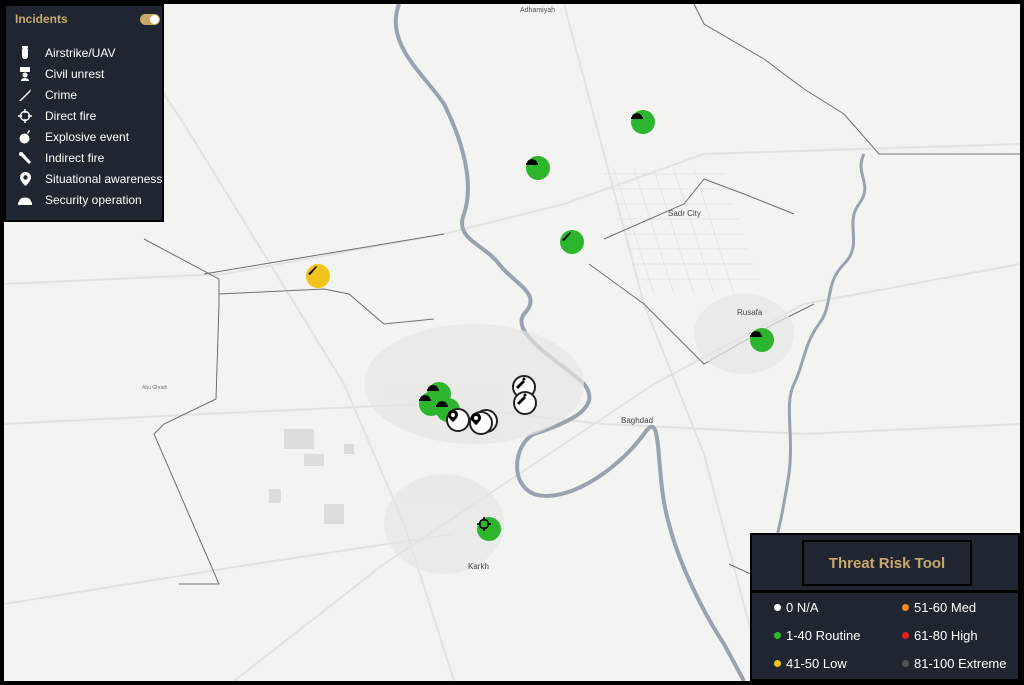  What do you see at coordinates (154, 19) in the screenshot?
I see `toggle-knob` at bounding box center [154, 19].